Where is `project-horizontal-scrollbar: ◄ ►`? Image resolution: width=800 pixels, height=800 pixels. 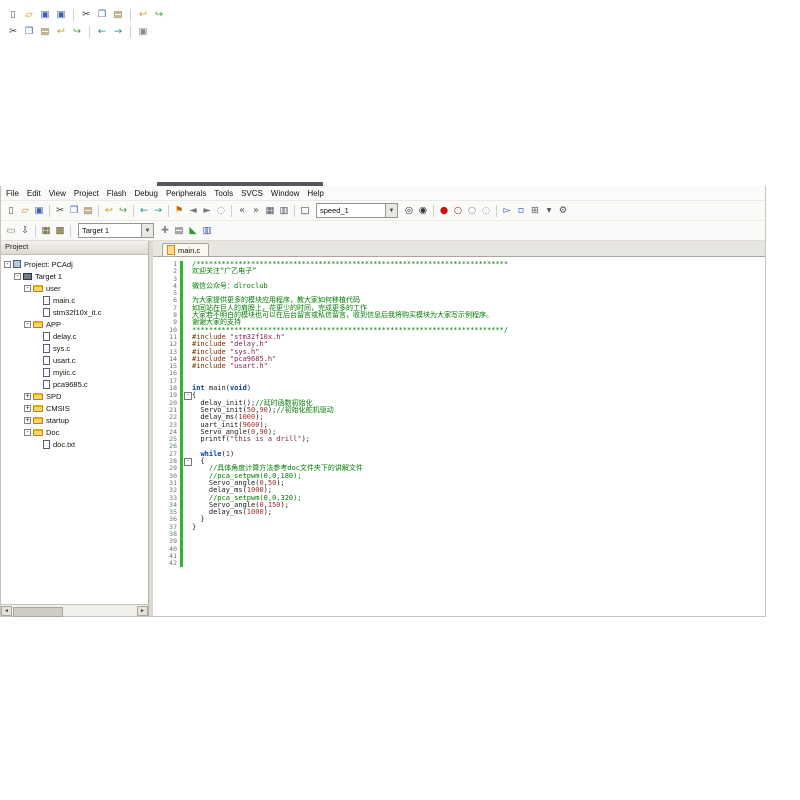 project-horizontal-scrollbar: ◄ ► is located at coordinates (74, 610).